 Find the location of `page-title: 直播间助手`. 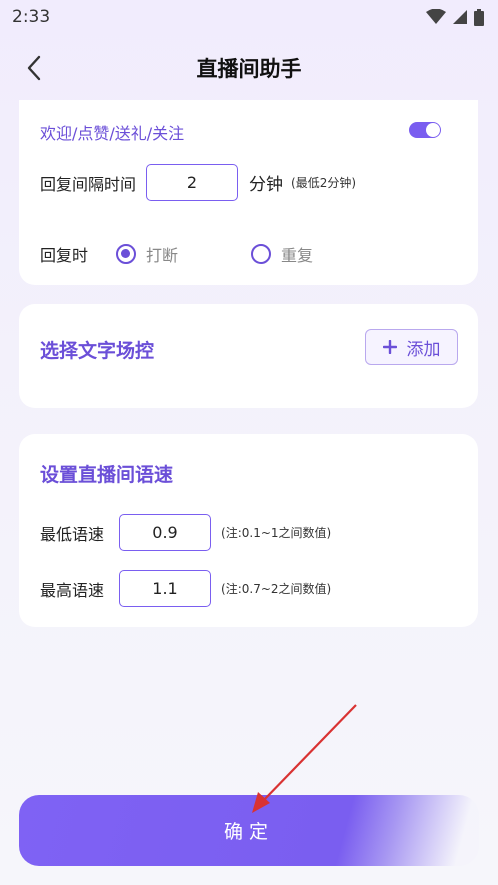

page-title: 直播间助手 is located at coordinates (249, 69).